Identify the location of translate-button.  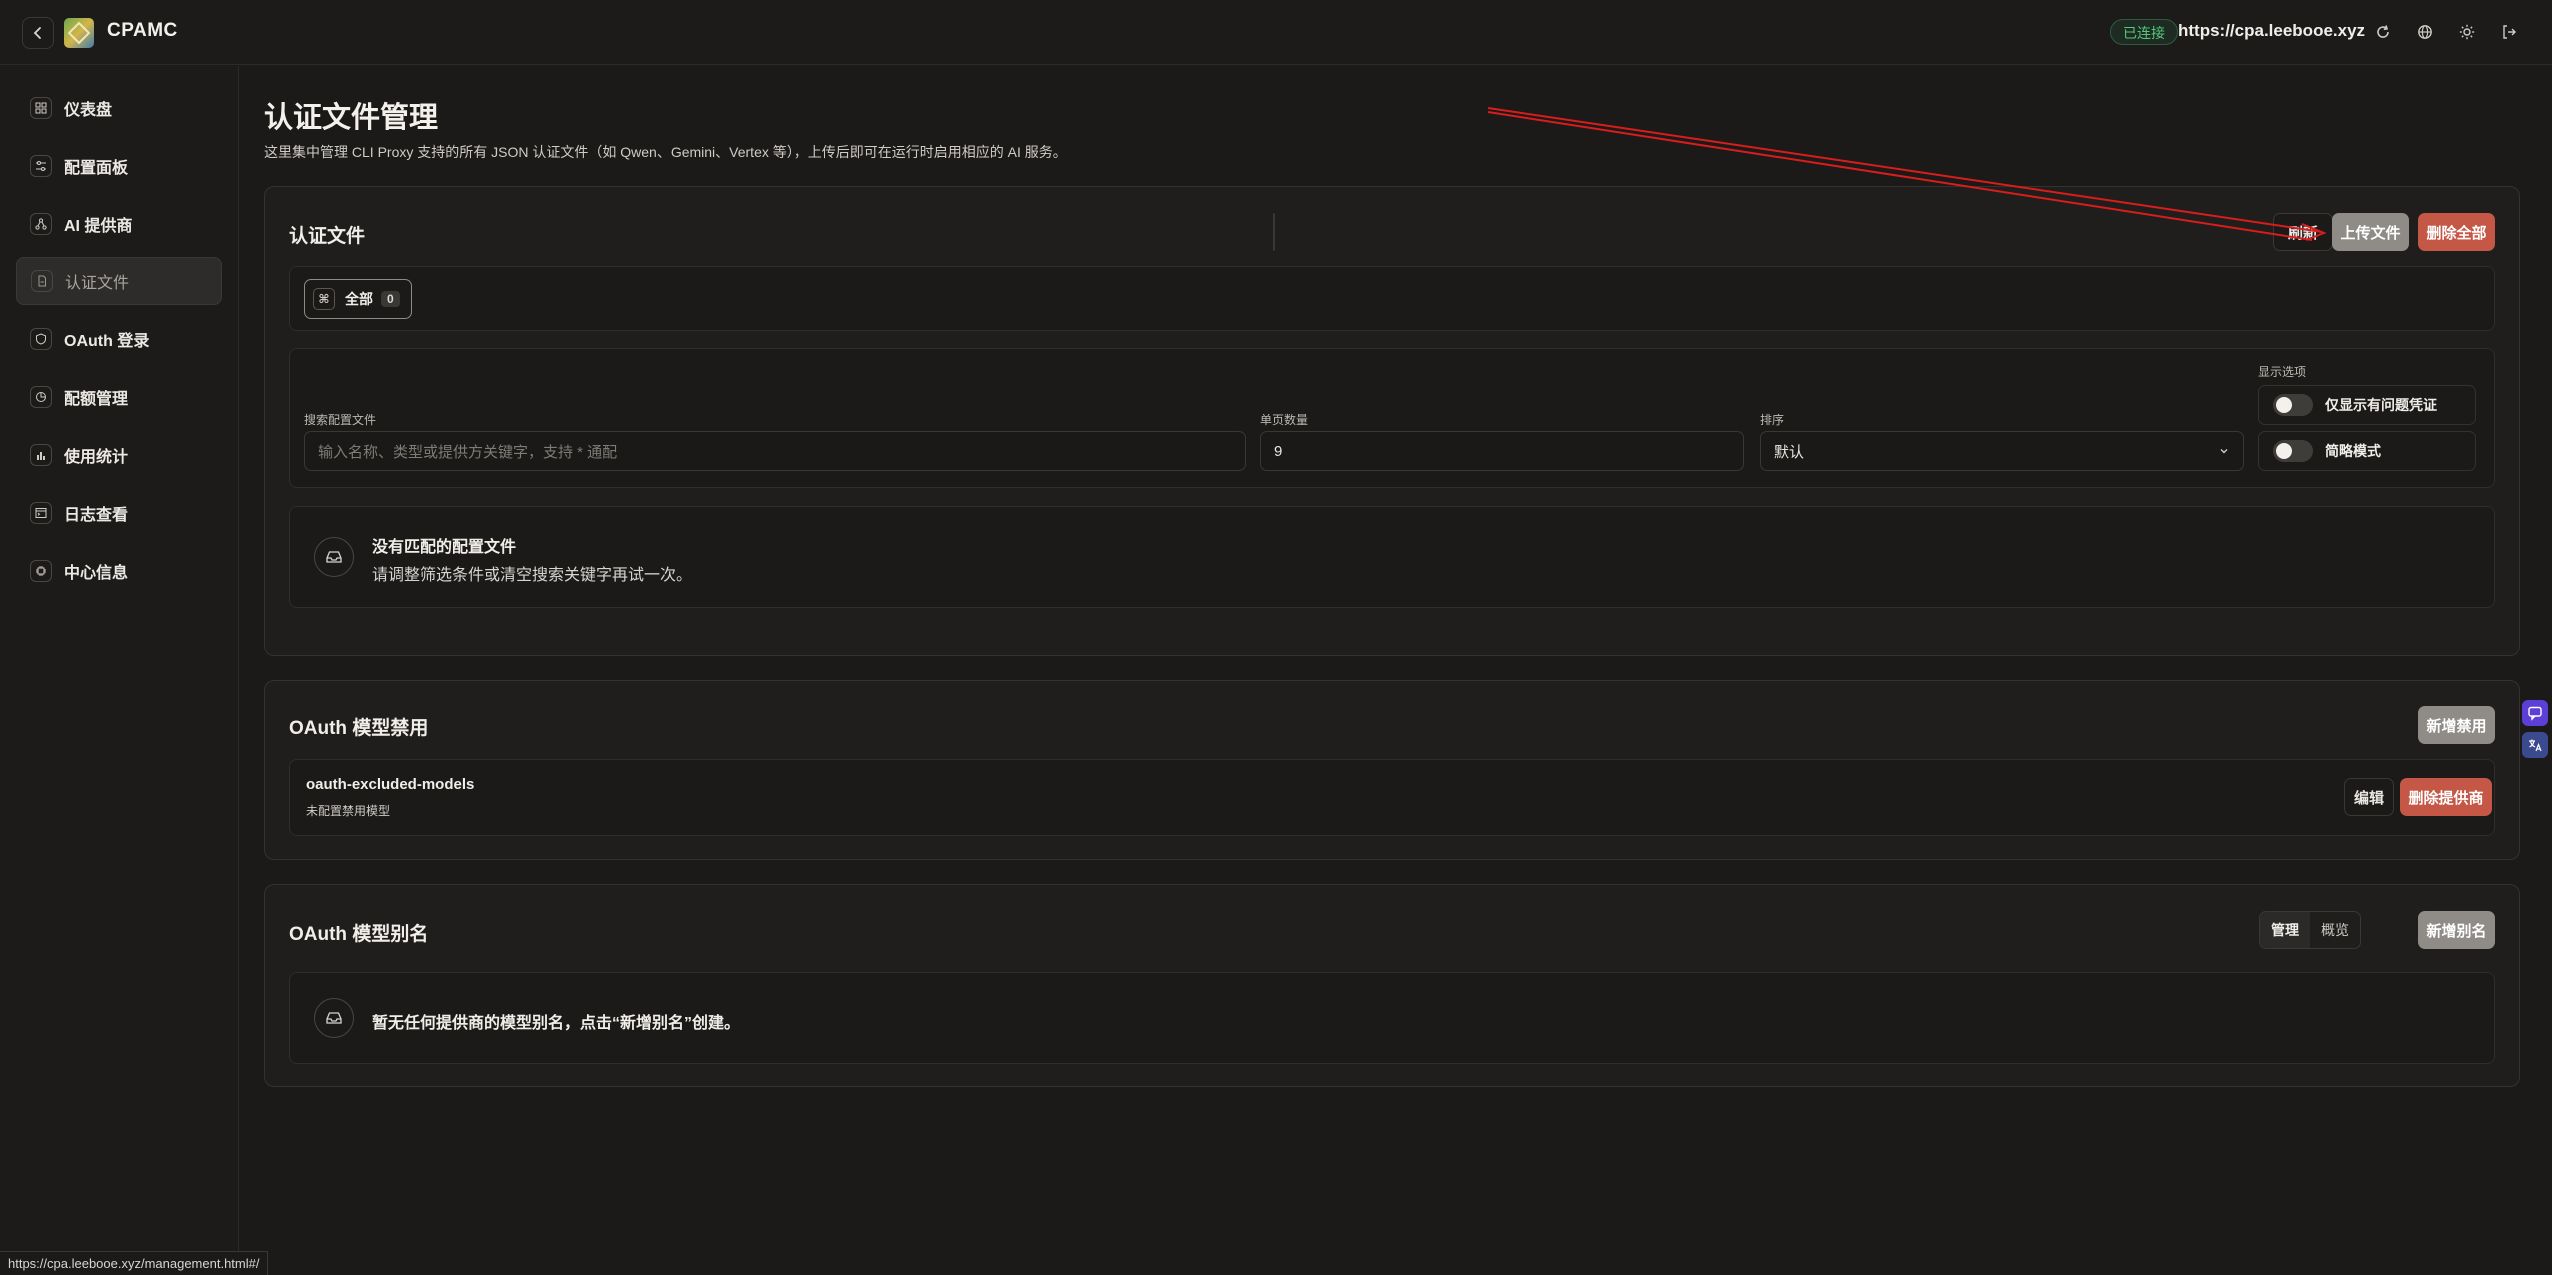
(2535, 745).